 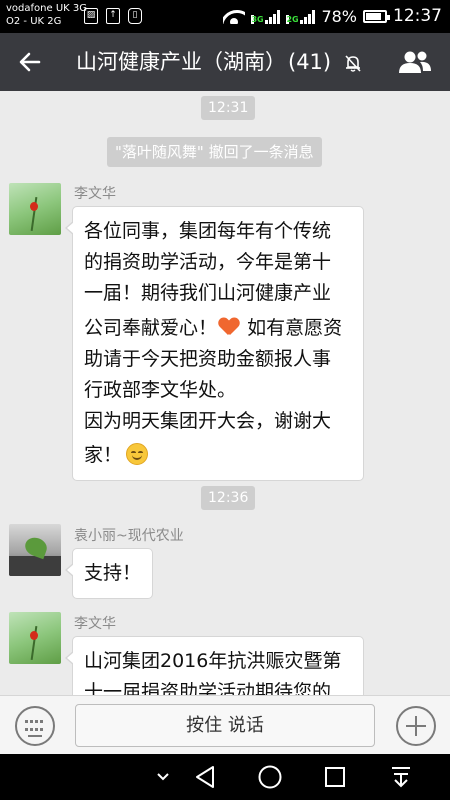 What do you see at coordinates (301, 16) in the screenshot?
I see `signal-icon-2: 2G` at bounding box center [301, 16].